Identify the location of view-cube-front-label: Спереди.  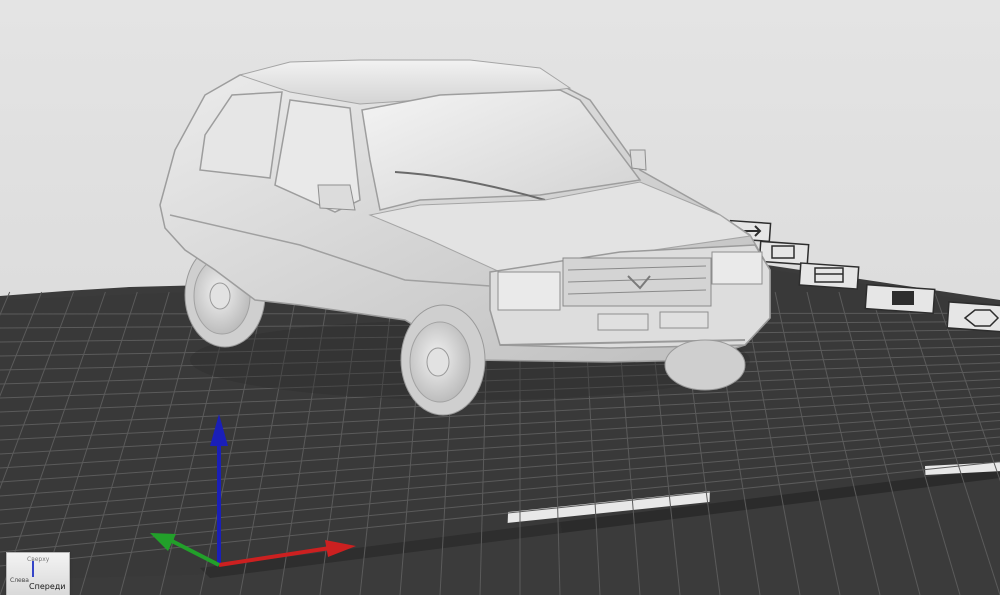
(47, 586).